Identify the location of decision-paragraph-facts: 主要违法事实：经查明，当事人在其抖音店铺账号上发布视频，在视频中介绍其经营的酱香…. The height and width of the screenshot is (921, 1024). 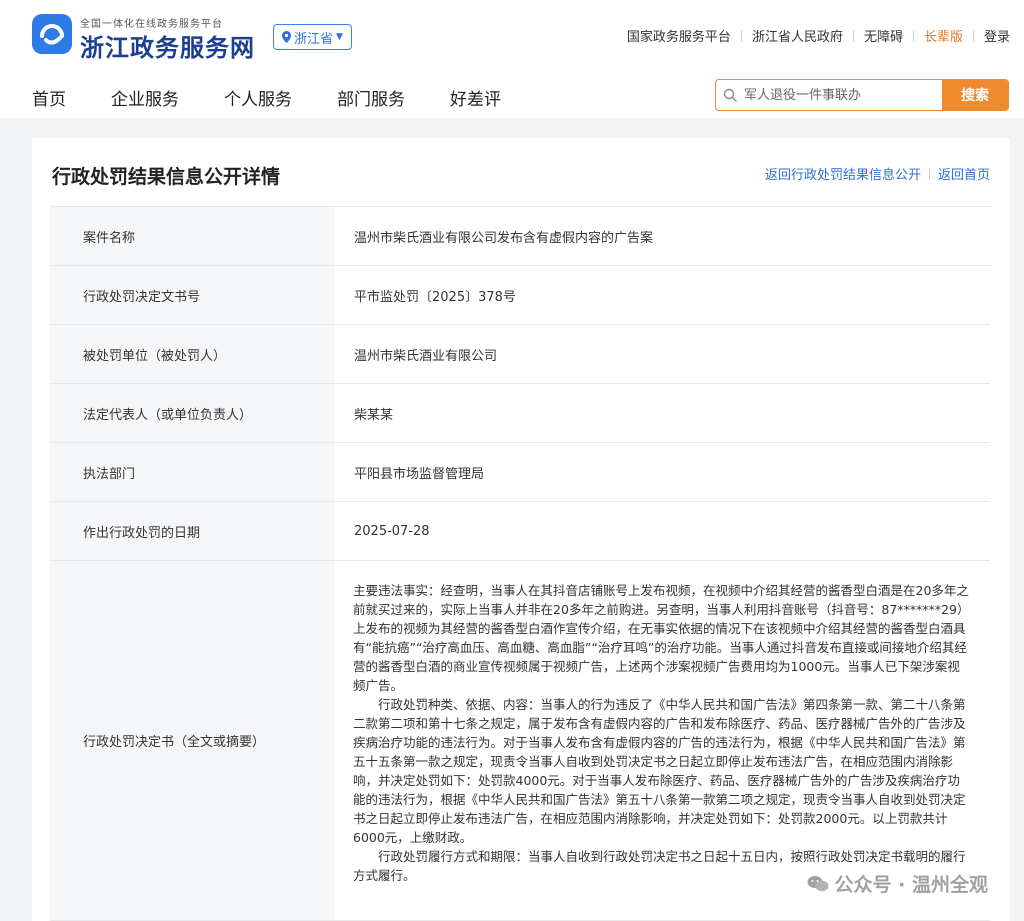
(661, 638).